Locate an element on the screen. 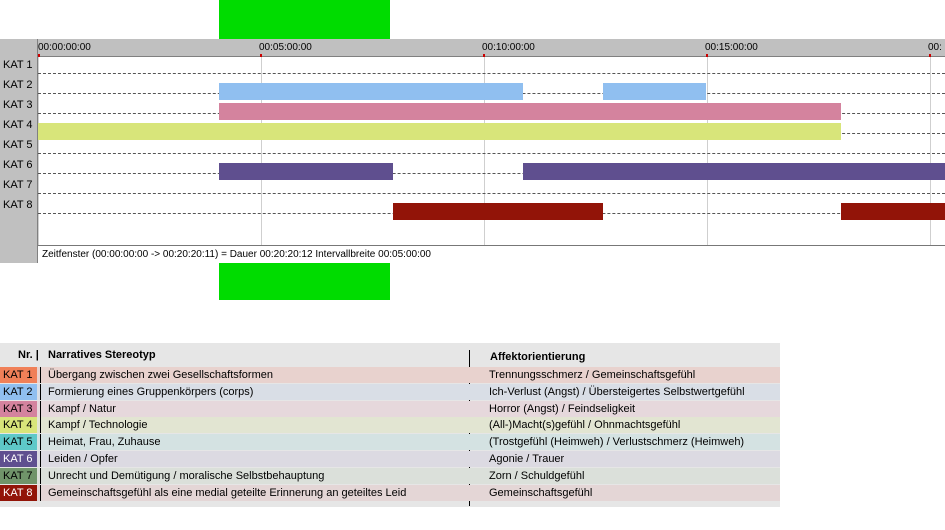  legend-affect: Horror (Angst) / Feindseligkeit is located at coordinates (562, 408).